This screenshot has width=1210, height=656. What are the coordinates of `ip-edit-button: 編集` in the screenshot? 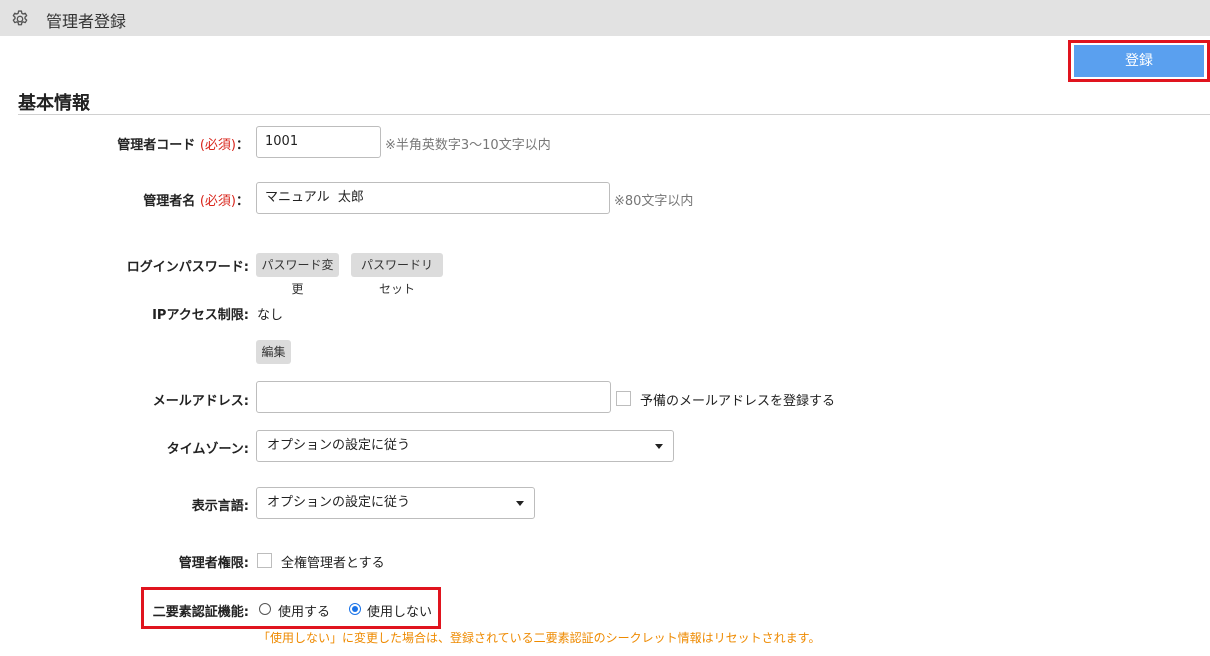 It's located at (273, 352).